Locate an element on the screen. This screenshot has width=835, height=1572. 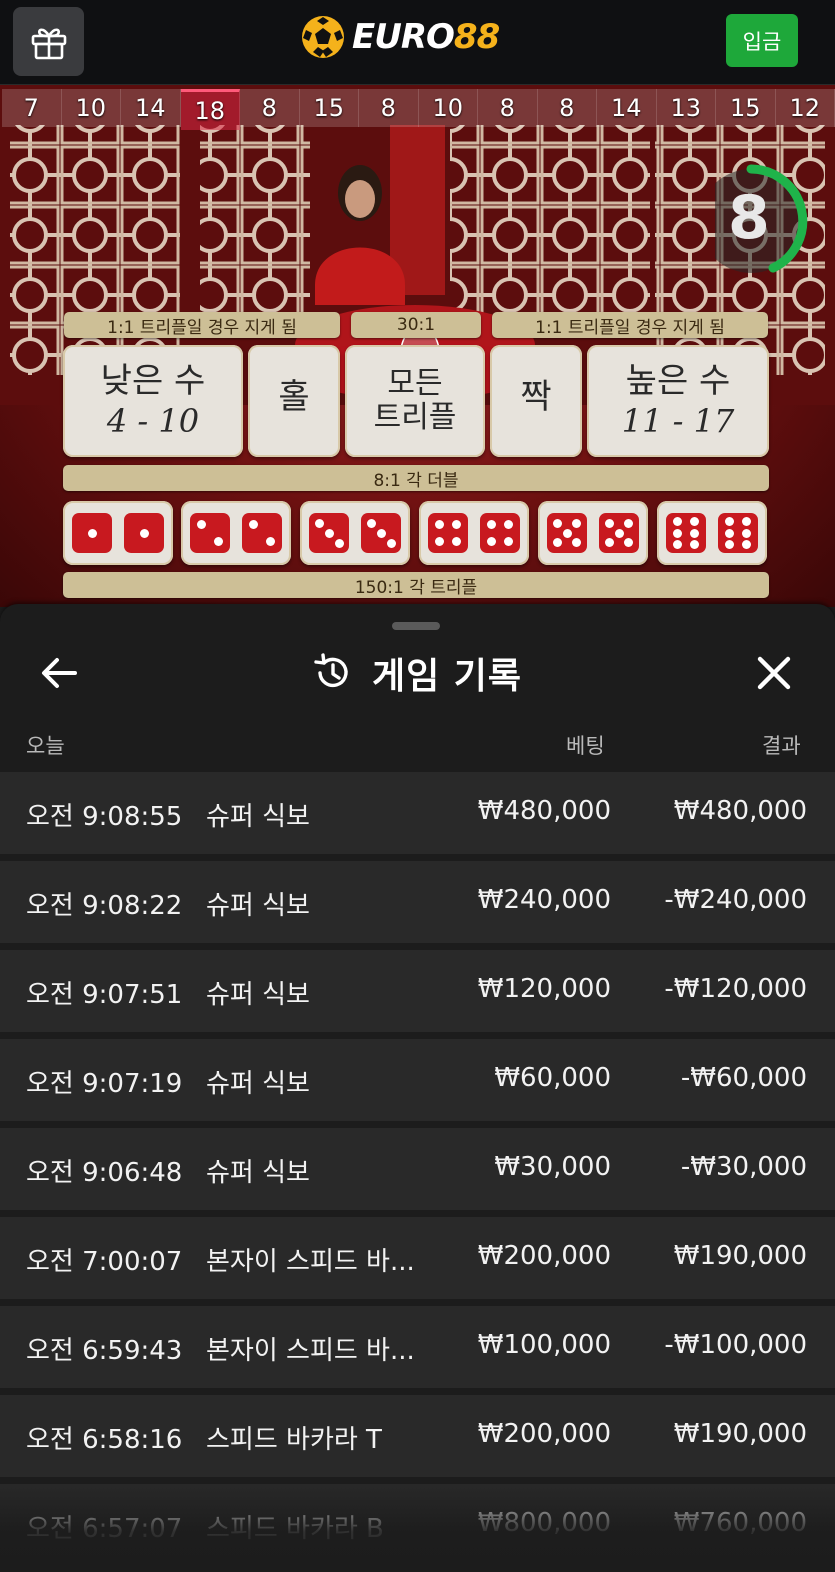
bet-big: 높은 수 11 - 17 is located at coordinates (678, 401).